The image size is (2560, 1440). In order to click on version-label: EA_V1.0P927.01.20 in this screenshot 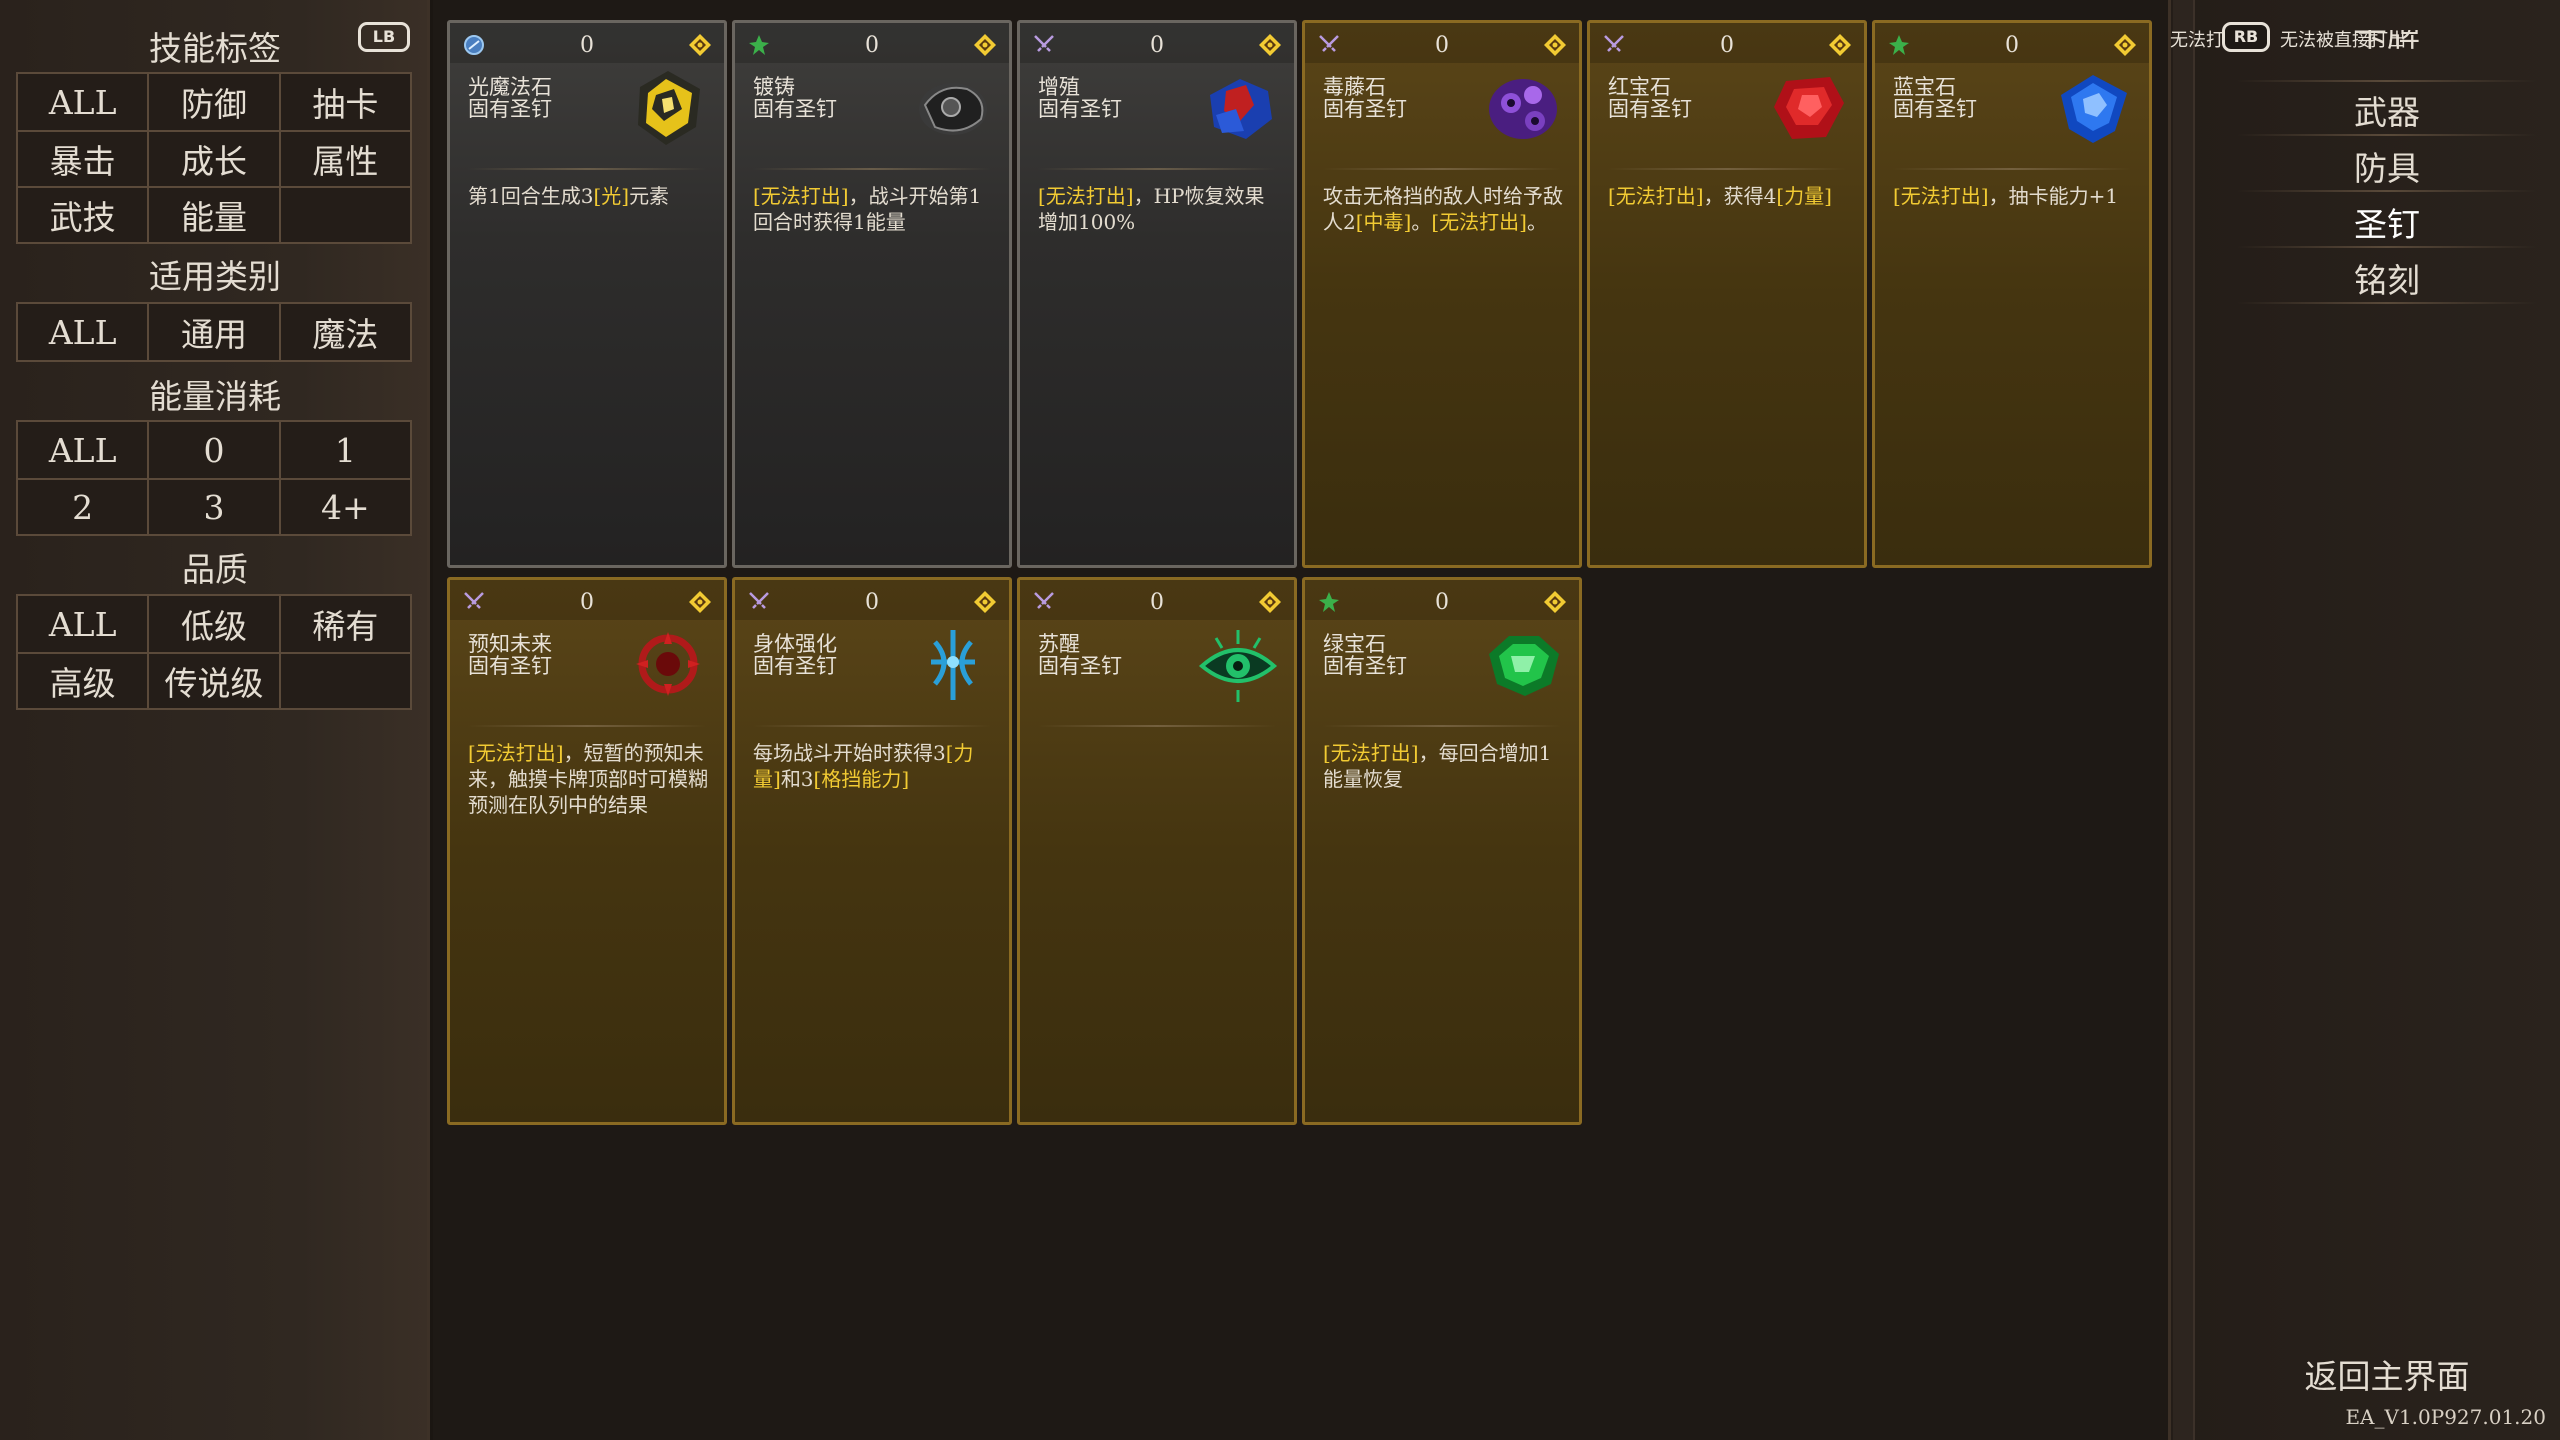, I will do `click(2445, 1417)`.